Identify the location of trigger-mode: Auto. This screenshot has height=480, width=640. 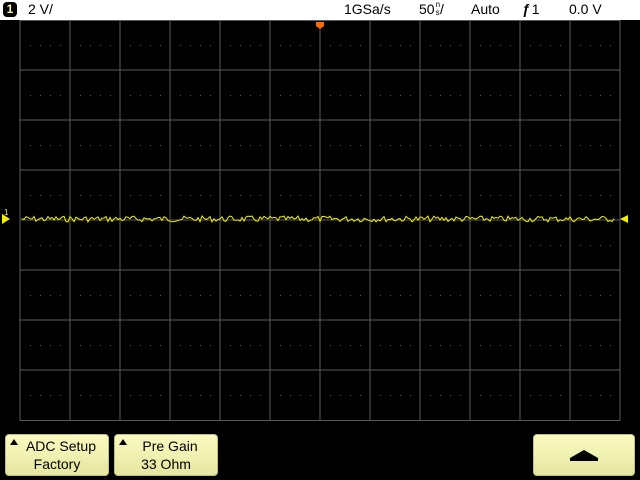
(485, 9).